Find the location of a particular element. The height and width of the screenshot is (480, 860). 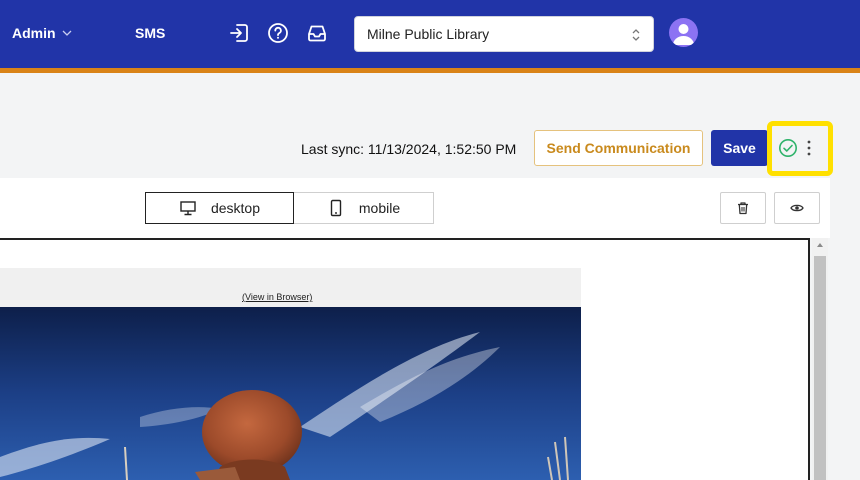

admin-menu: Admin is located at coordinates (42, 33).